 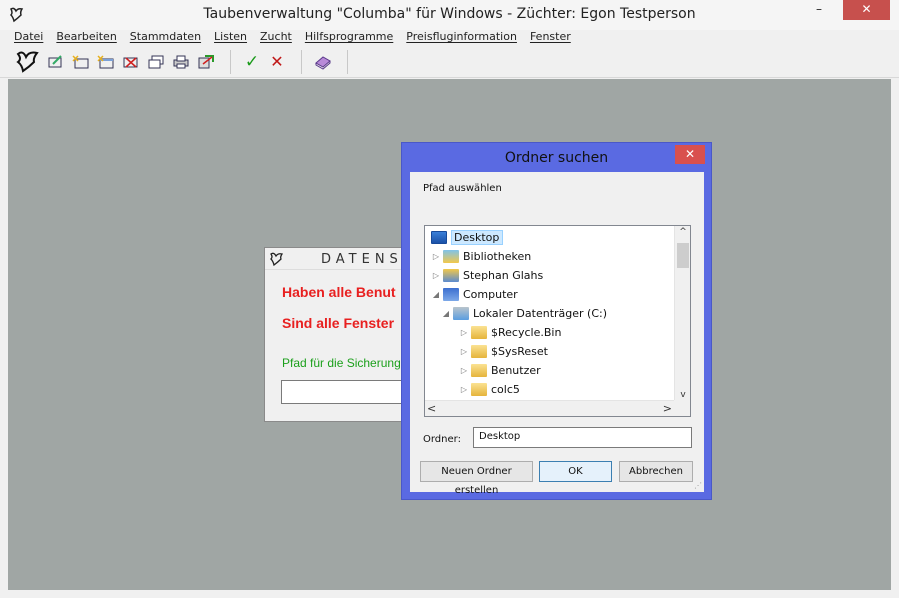 I want to click on folder-dialog-close-button: ✕, so click(x=690, y=154).